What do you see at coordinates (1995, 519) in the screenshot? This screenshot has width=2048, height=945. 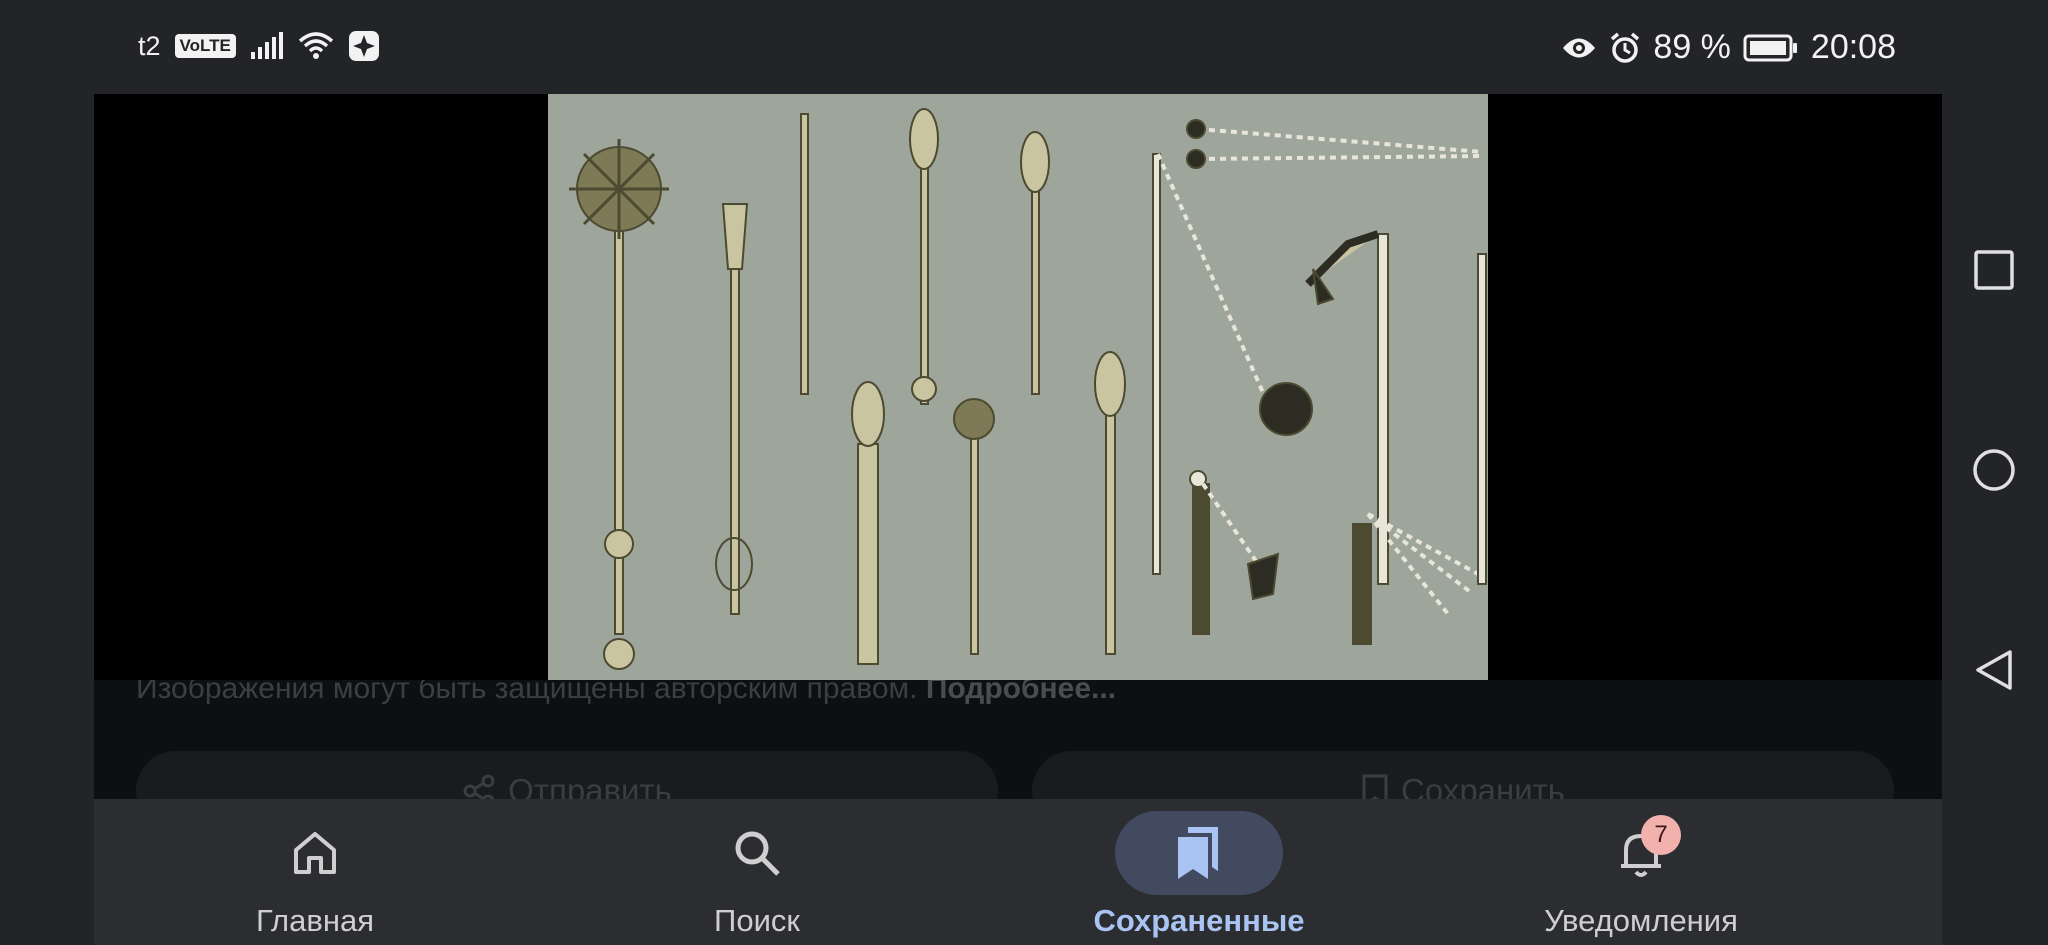 I see `system-navigation` at bounding box center [1995, 519].